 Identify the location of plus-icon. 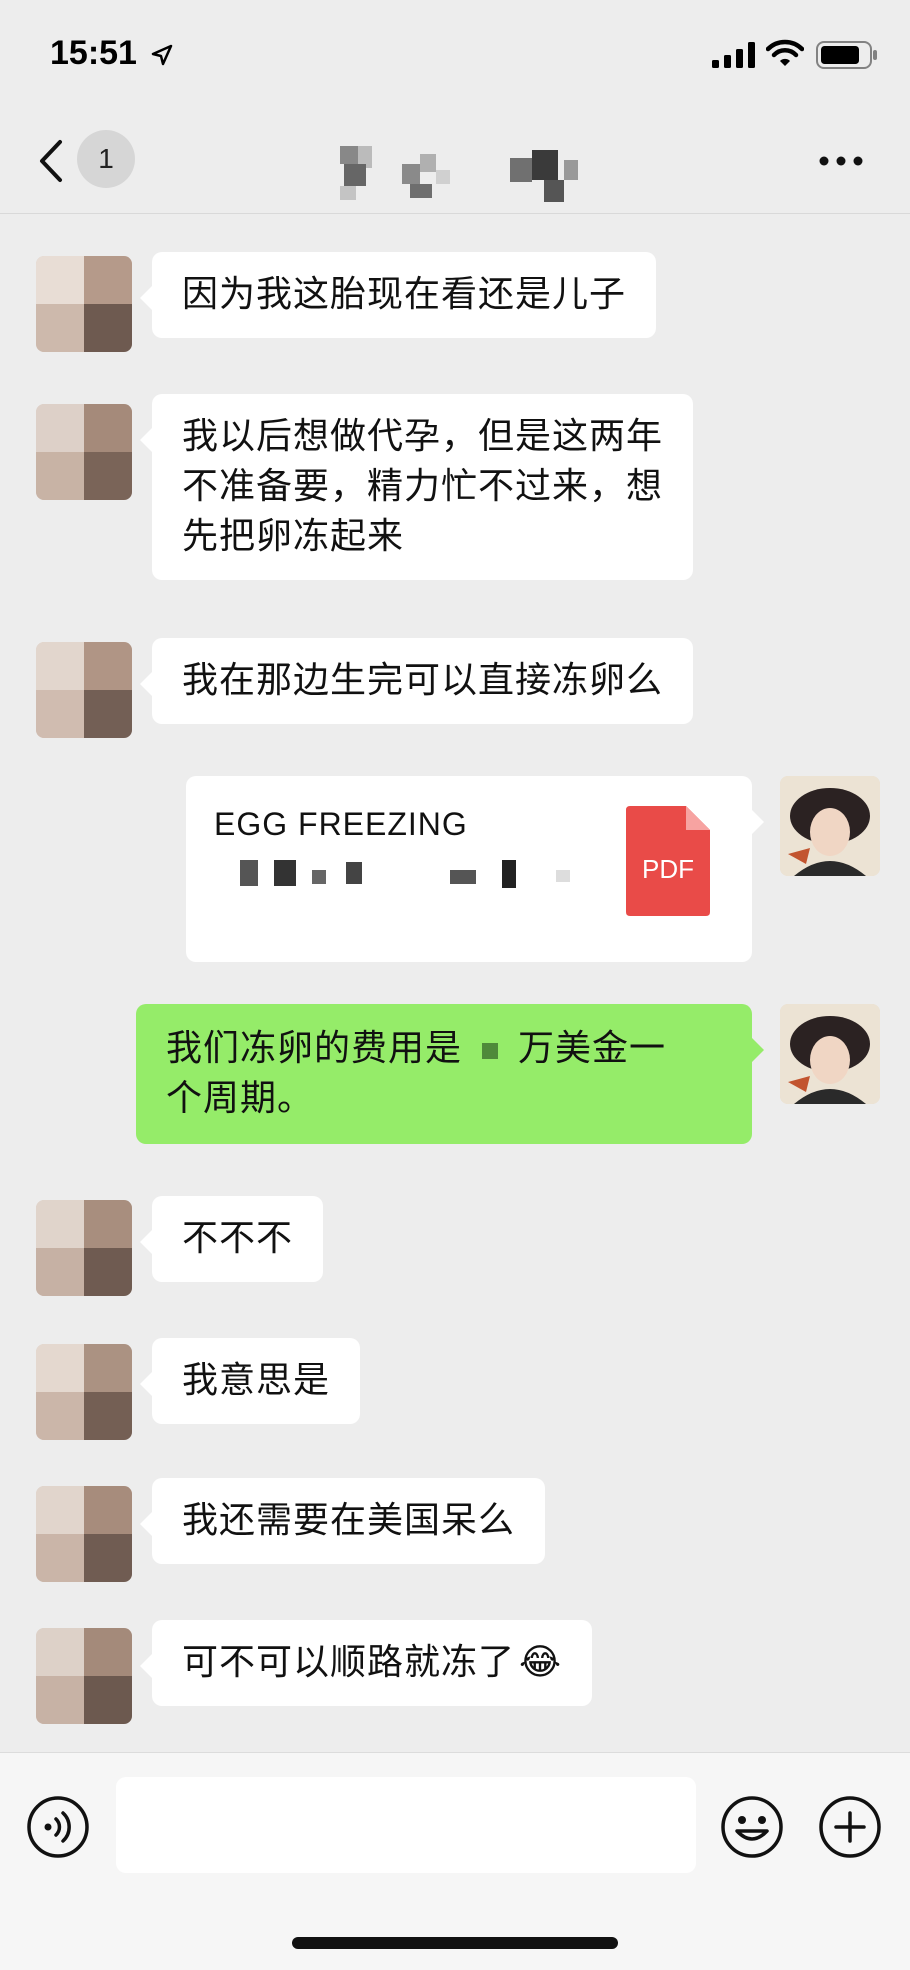
(850, 1827).